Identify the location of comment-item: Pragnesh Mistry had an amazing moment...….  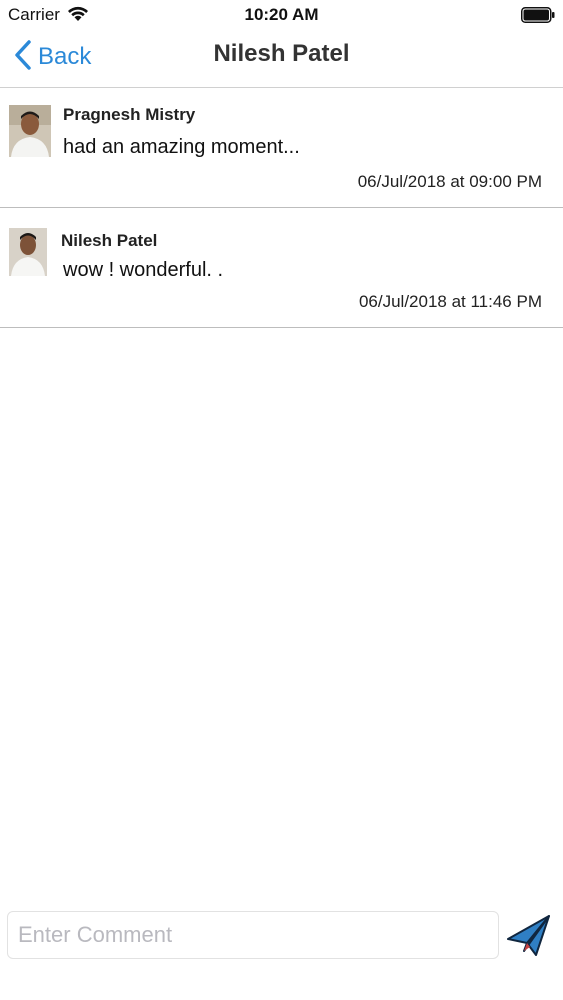
(281, 148).